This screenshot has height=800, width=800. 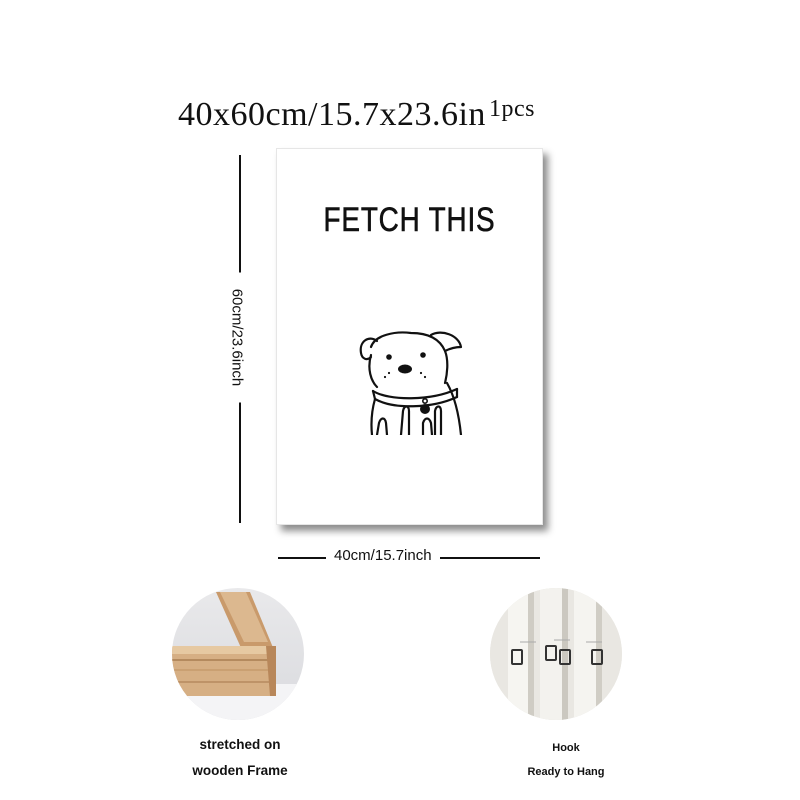 What do you see at coordinates (409, 220) in the screenshot?
I see `poster-headline: FETCH THIS` at bounding box center [409, 220].